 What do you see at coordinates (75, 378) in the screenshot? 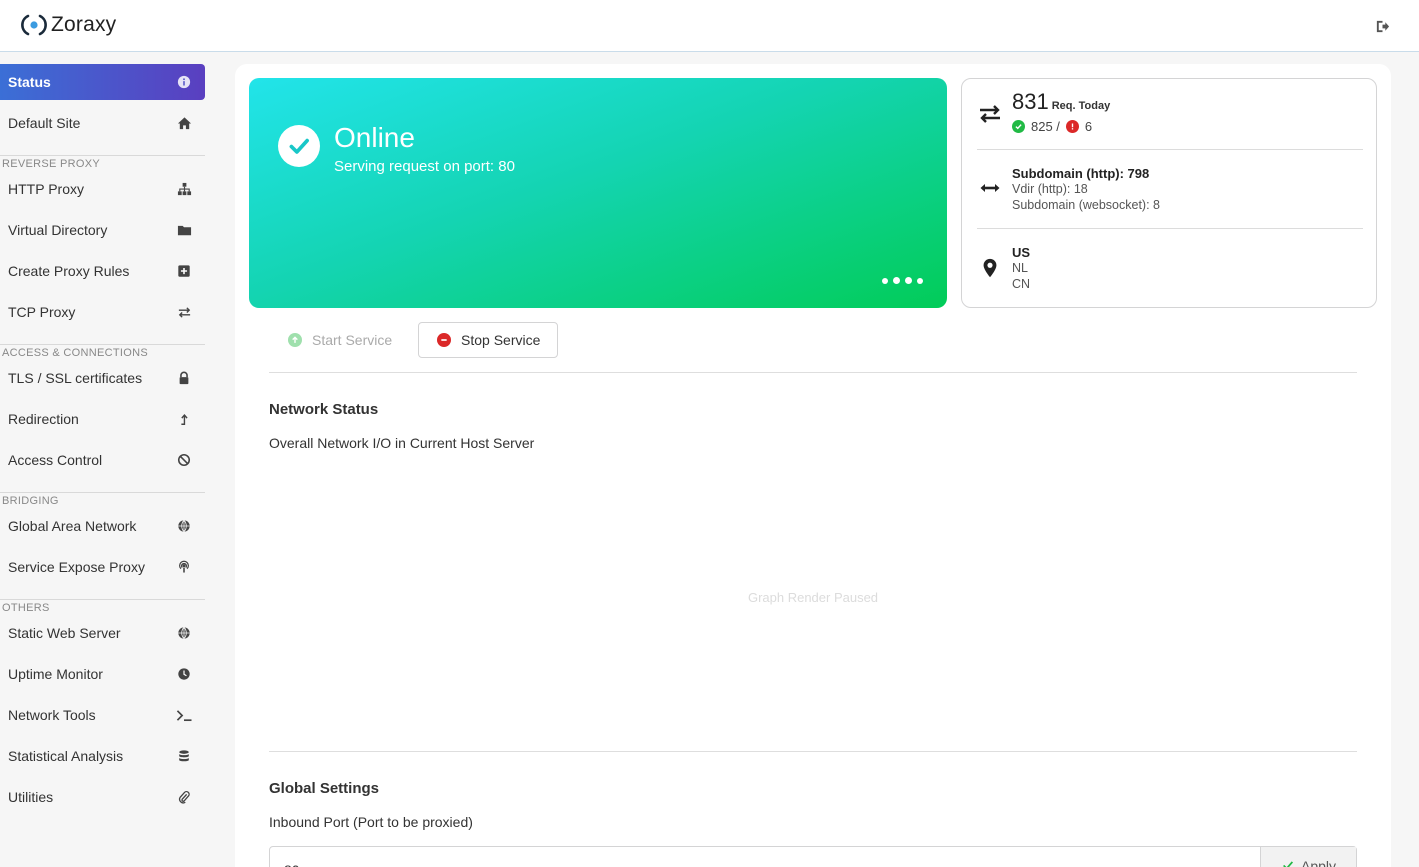
I see `sidebar-item-label: TLS / SSL certificates` at bounding box center [75, 378].